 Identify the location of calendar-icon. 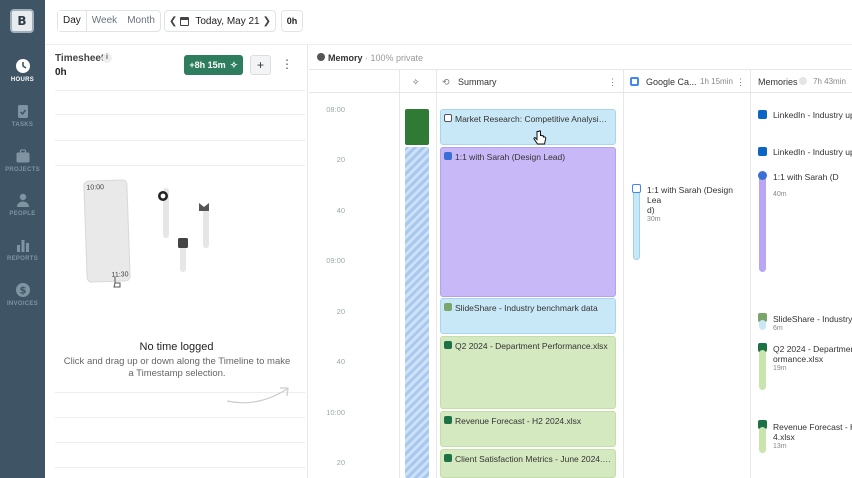
(185, 21).